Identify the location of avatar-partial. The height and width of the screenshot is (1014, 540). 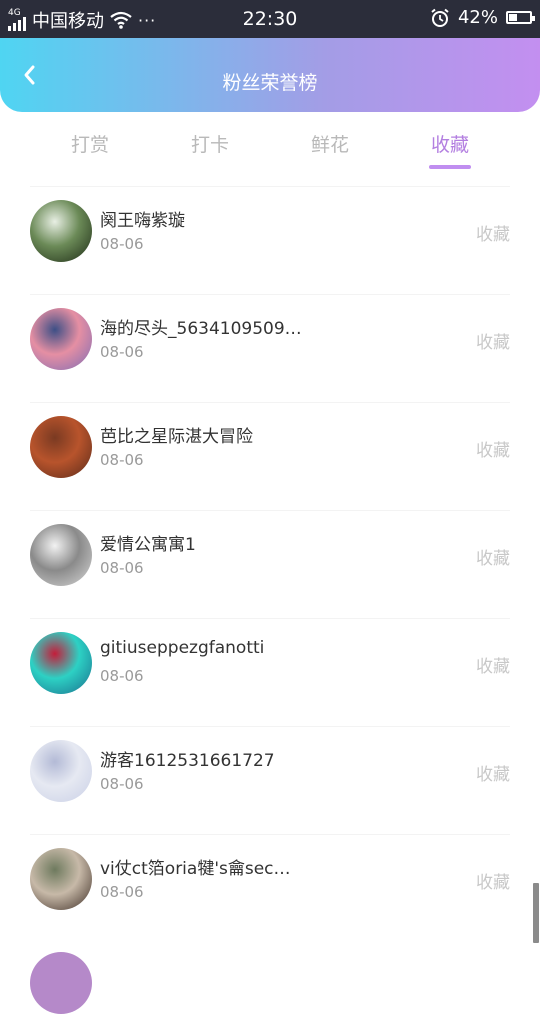
(61, 983).